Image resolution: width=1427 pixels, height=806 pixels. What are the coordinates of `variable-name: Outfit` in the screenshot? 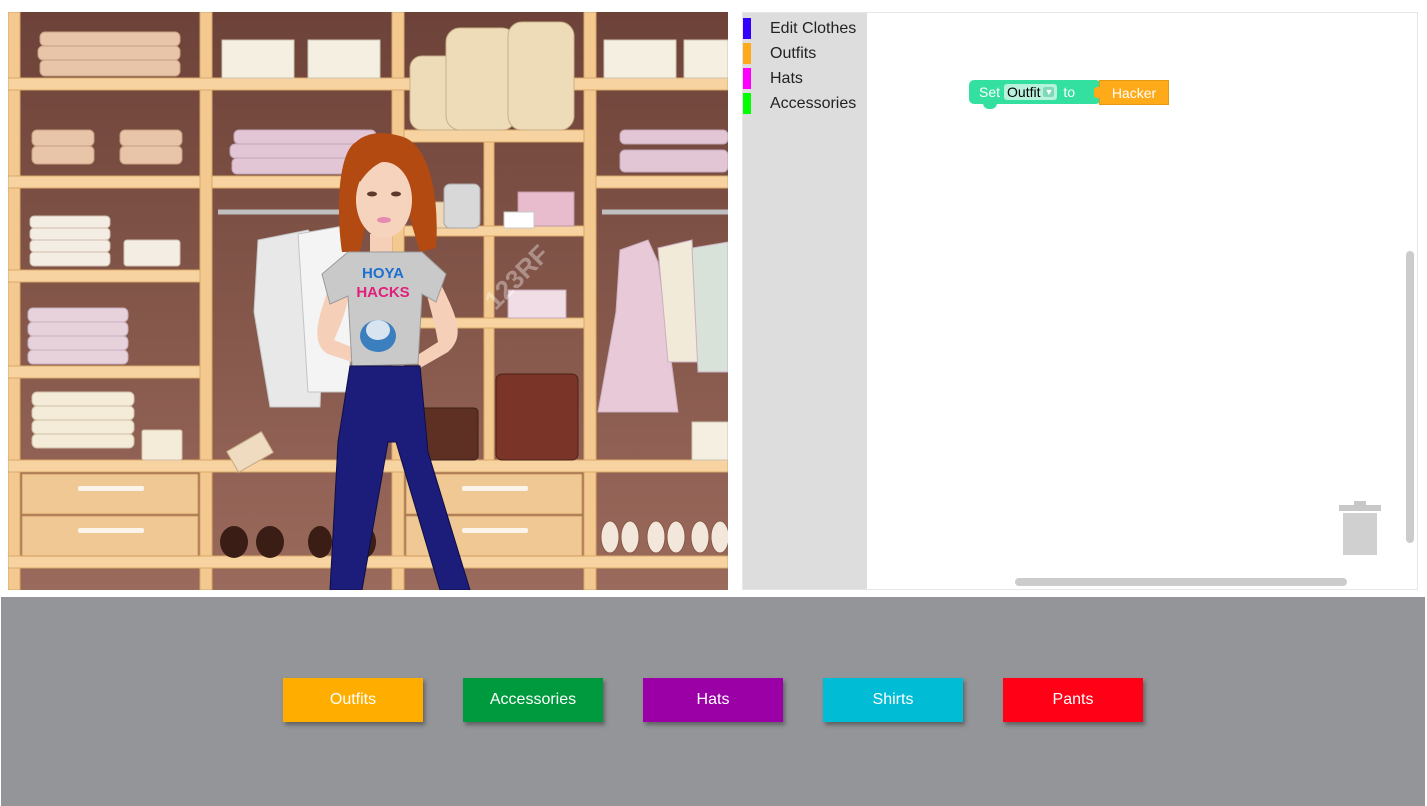 It's located at (1024, 92).